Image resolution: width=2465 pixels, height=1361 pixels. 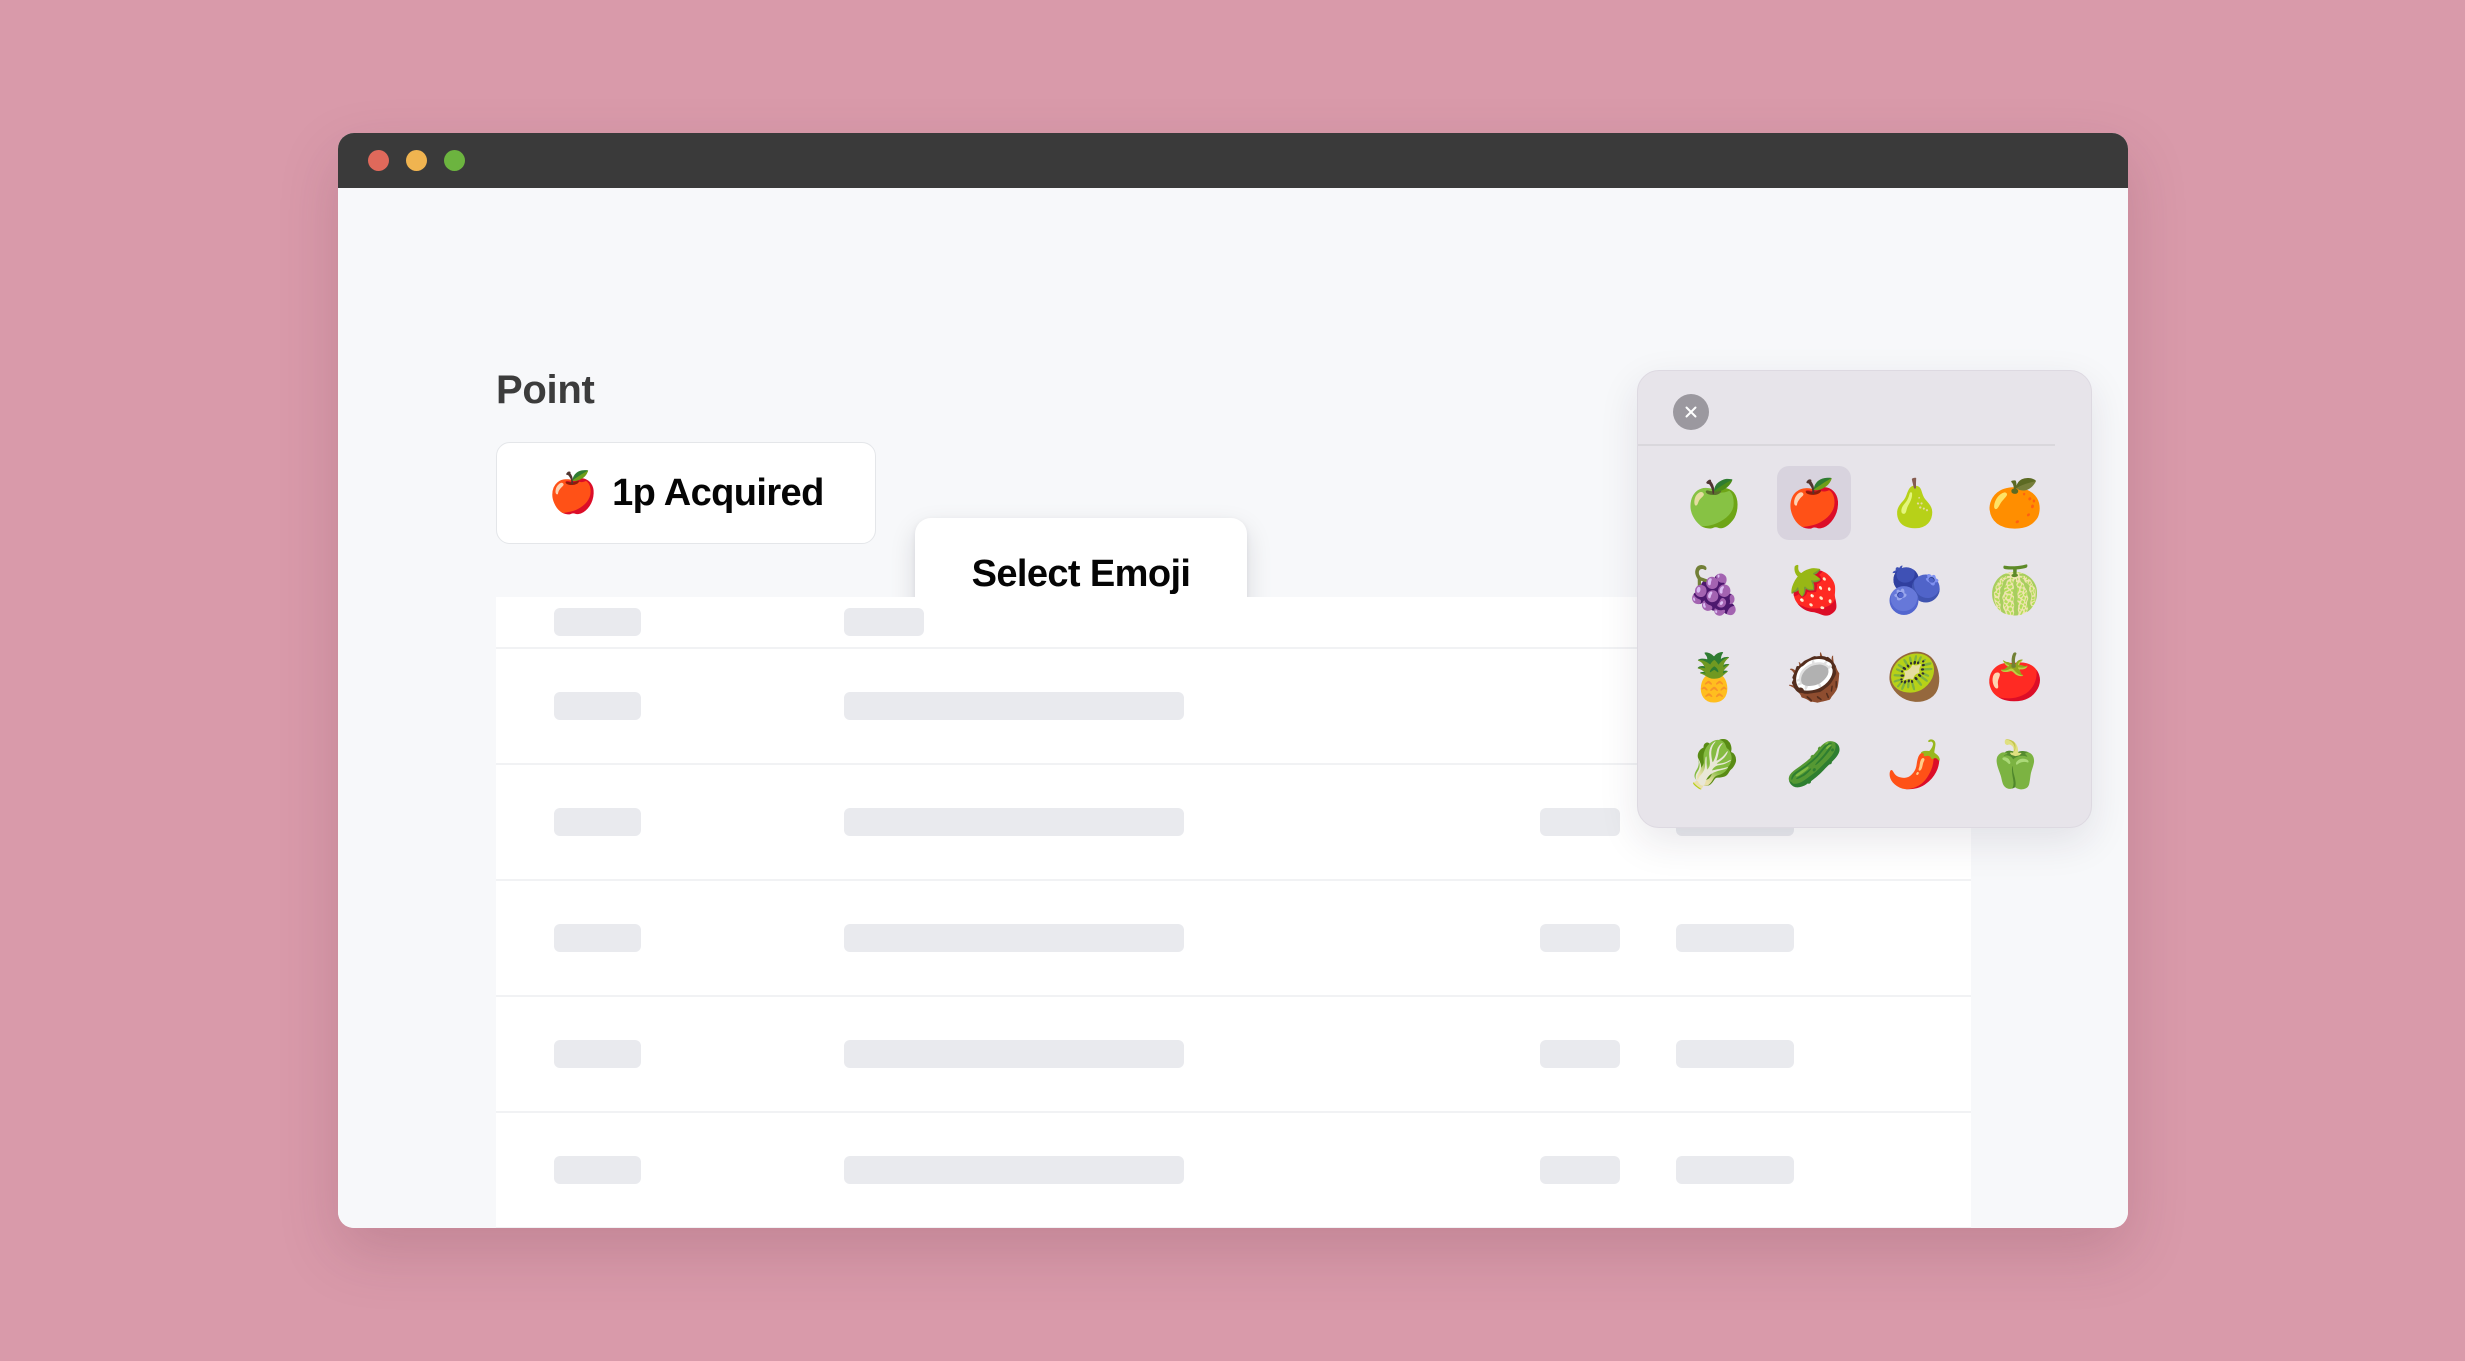 I want to click on emoji-option-bell-pepper: 🫑, so click(x=2015, y=764).